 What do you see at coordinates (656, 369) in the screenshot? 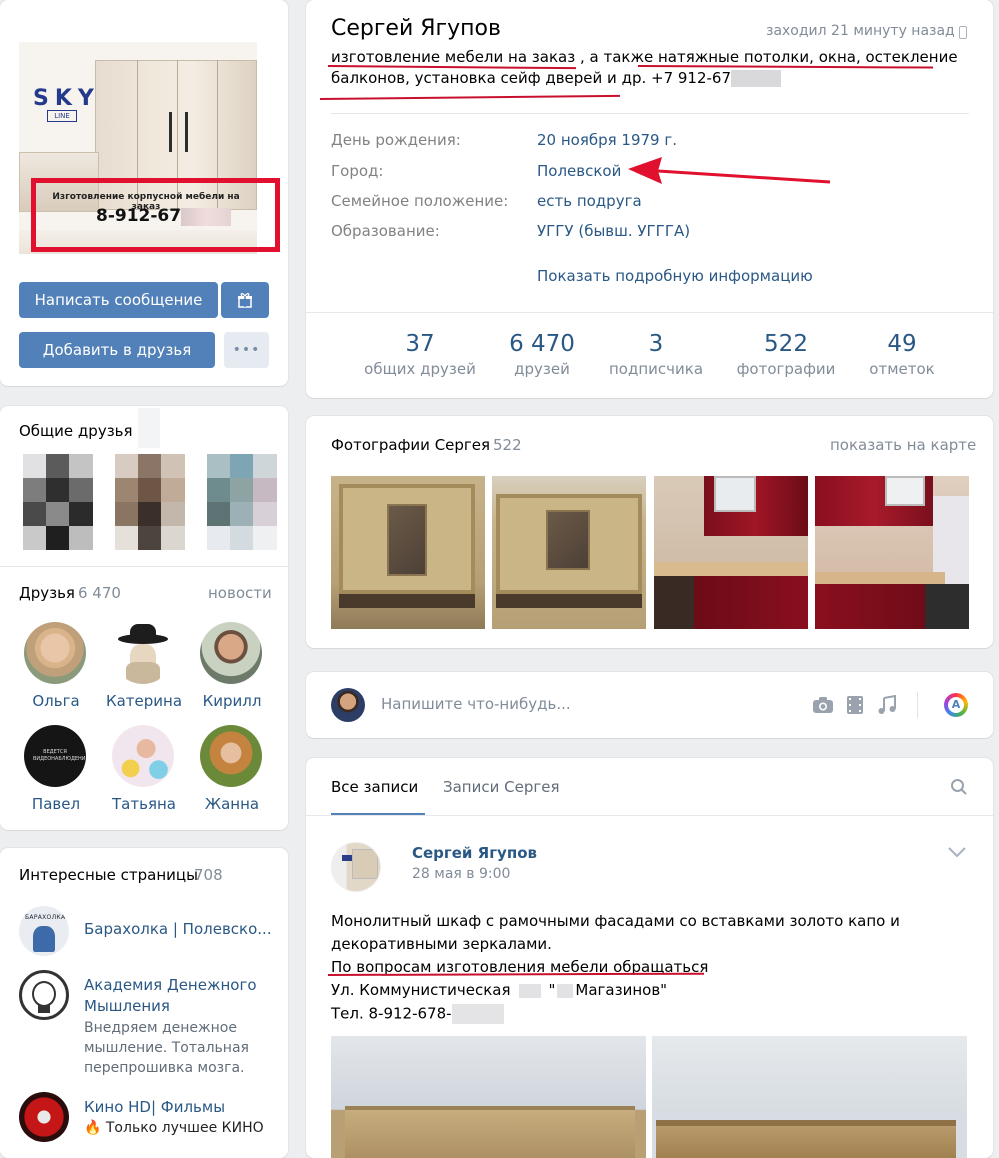
I see `stat-label-followers: подписчика` at bounding box center [656, 369].